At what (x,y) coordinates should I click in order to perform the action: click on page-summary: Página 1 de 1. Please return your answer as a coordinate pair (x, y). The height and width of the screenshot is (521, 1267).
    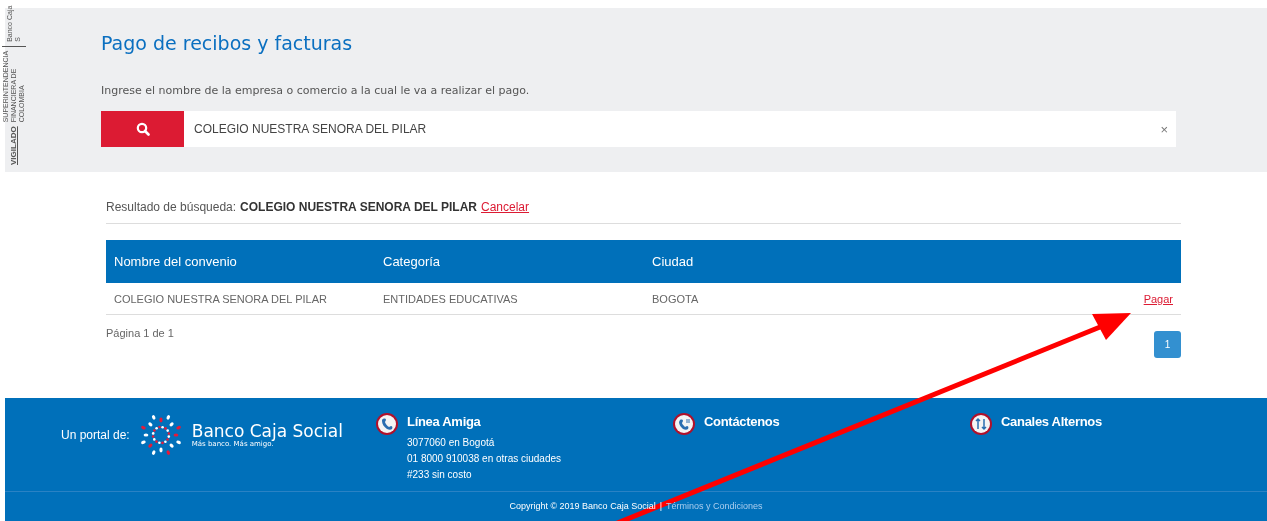
    Looking at the image, I should click on (140, 334).